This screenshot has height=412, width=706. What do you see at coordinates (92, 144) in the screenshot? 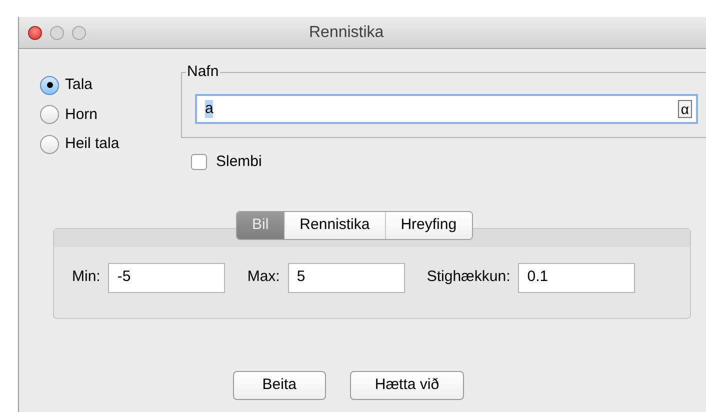
I see `radio-label: Heil tala` at bounding box center [92, 144].